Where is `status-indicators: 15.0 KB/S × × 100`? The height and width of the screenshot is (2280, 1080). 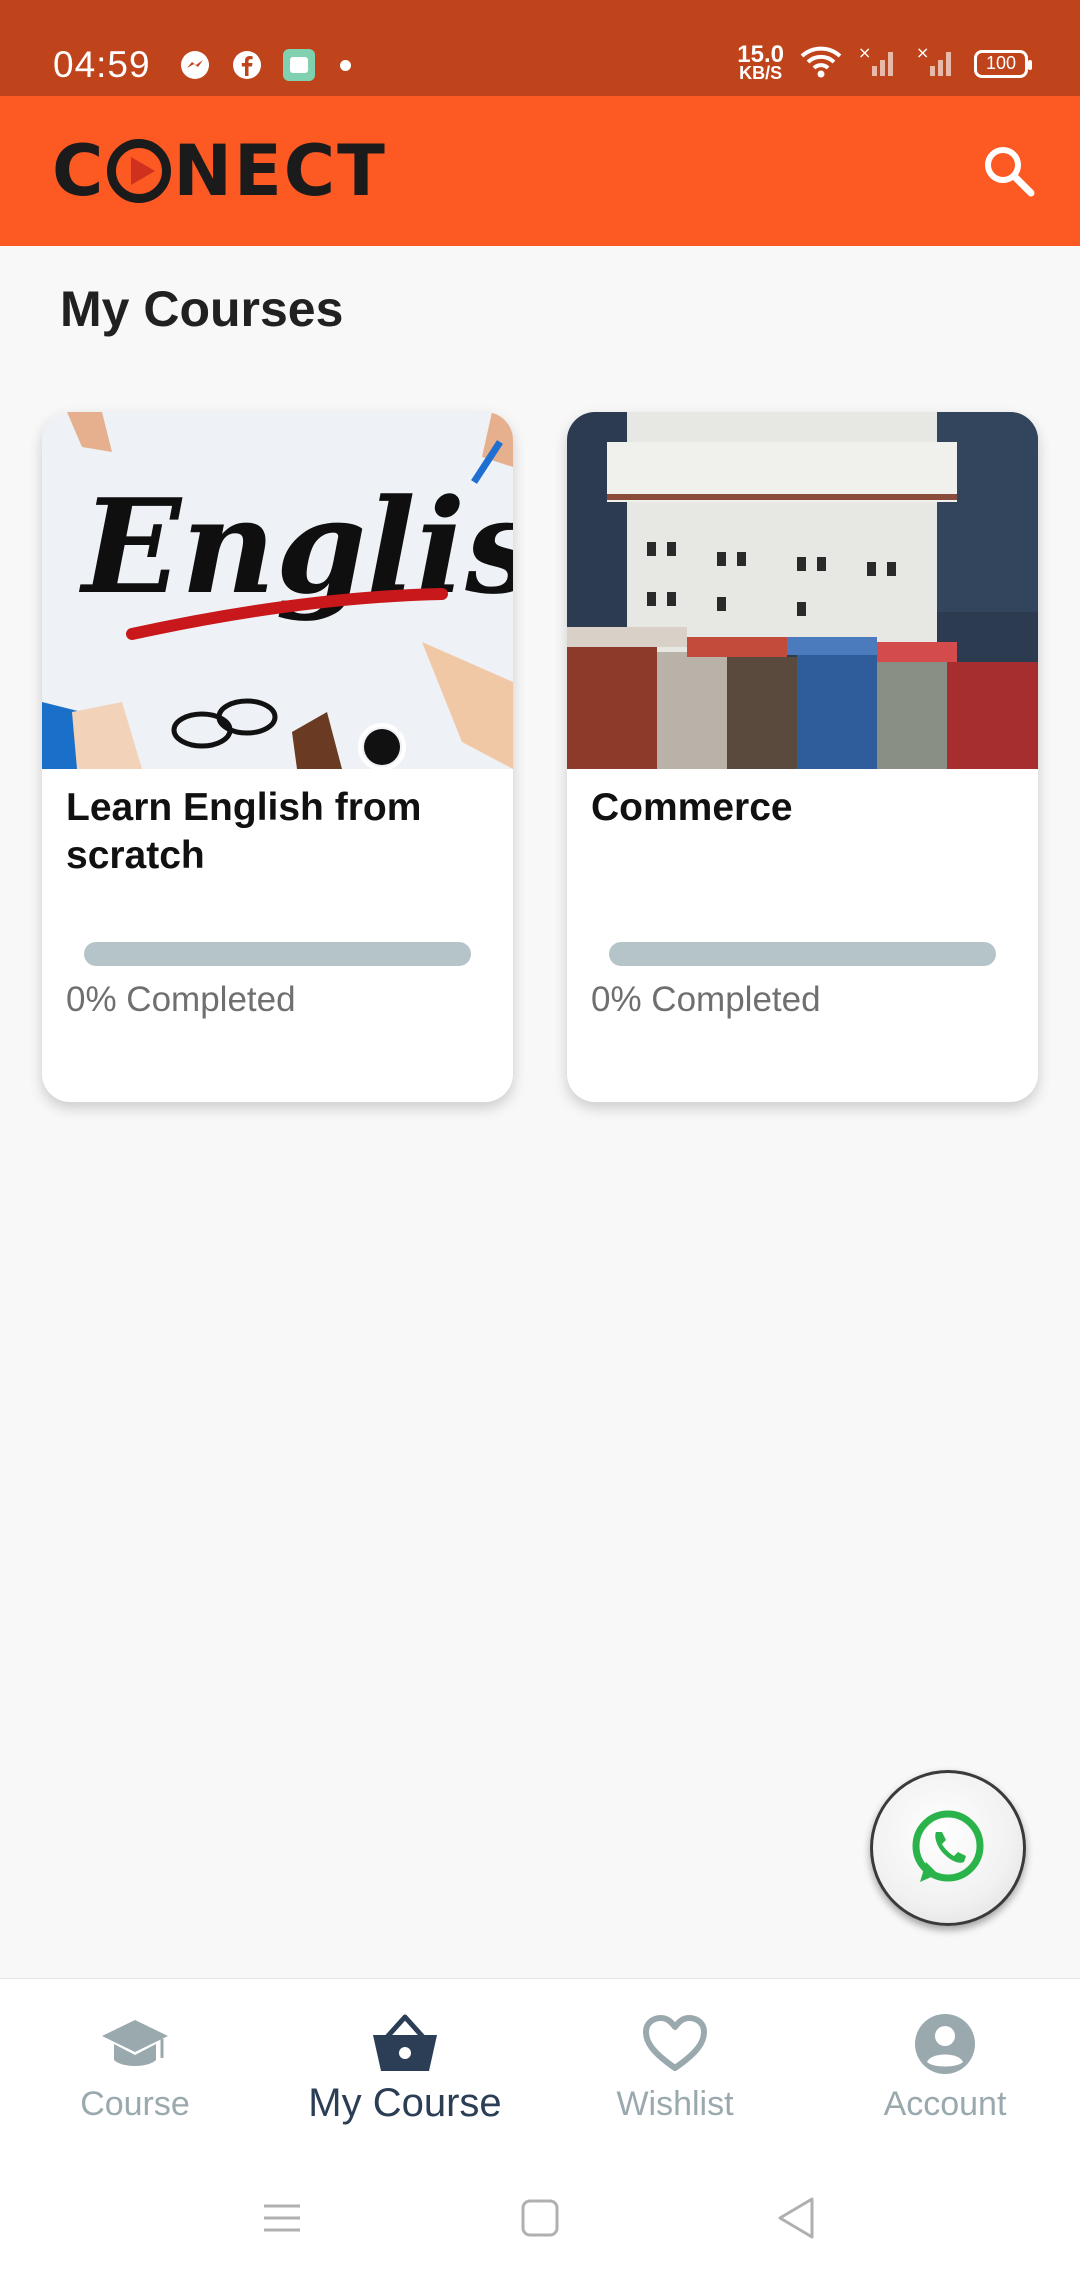
status-indicators: 15.0 KB/S × × 100 is located at coordinates (884, 61).